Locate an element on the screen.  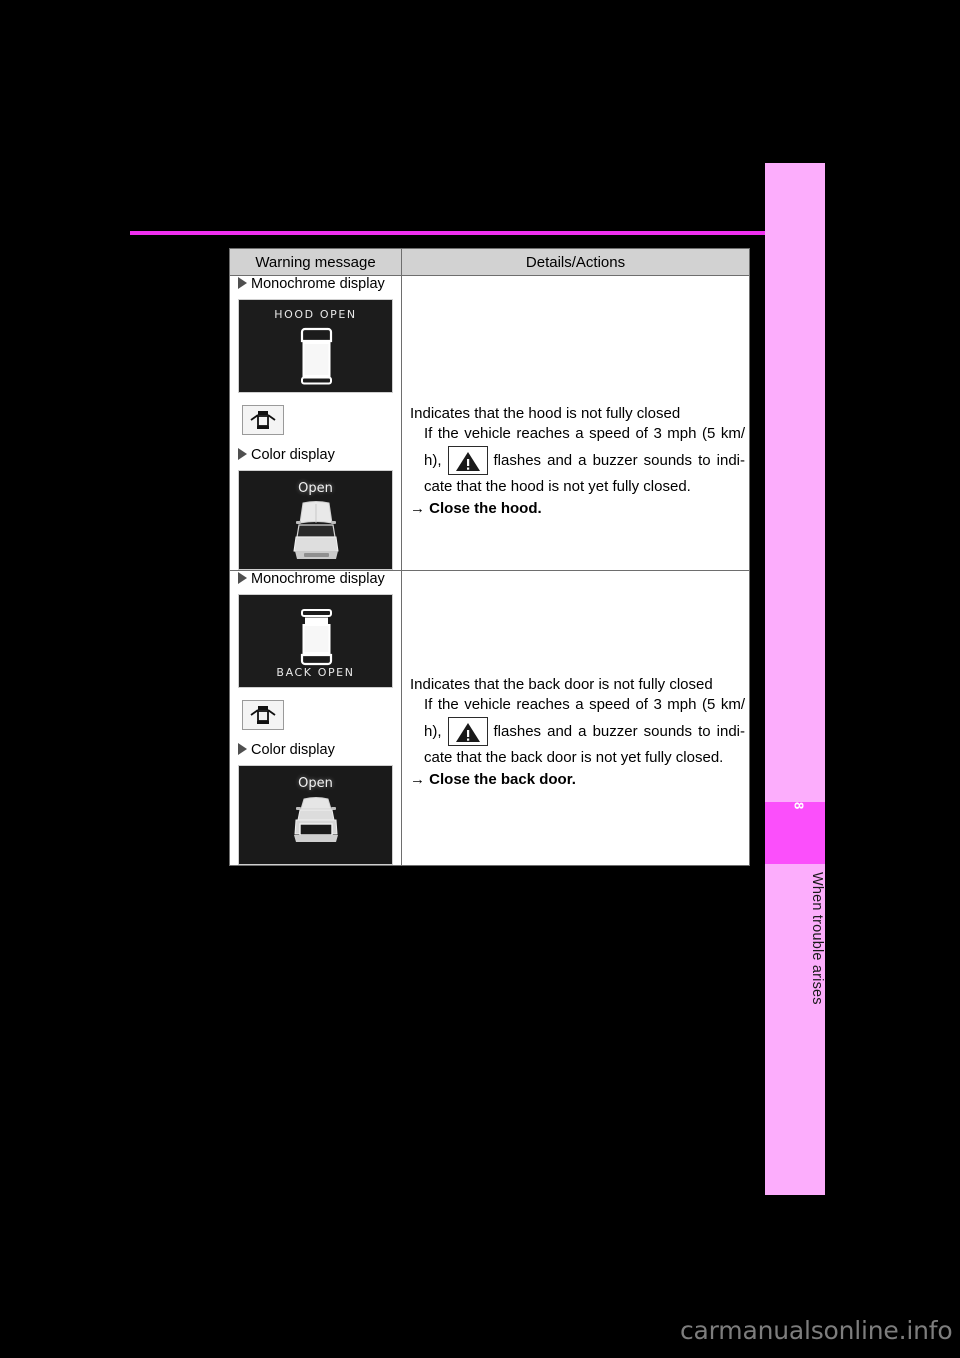
monochrome-display-label-back-door: Monochrome display is located at coordinates (315, 579).